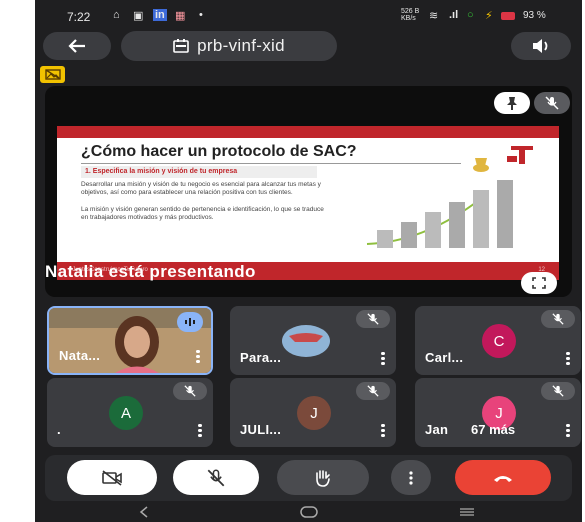  I want to click on audio-output-button, so click(541, 46).